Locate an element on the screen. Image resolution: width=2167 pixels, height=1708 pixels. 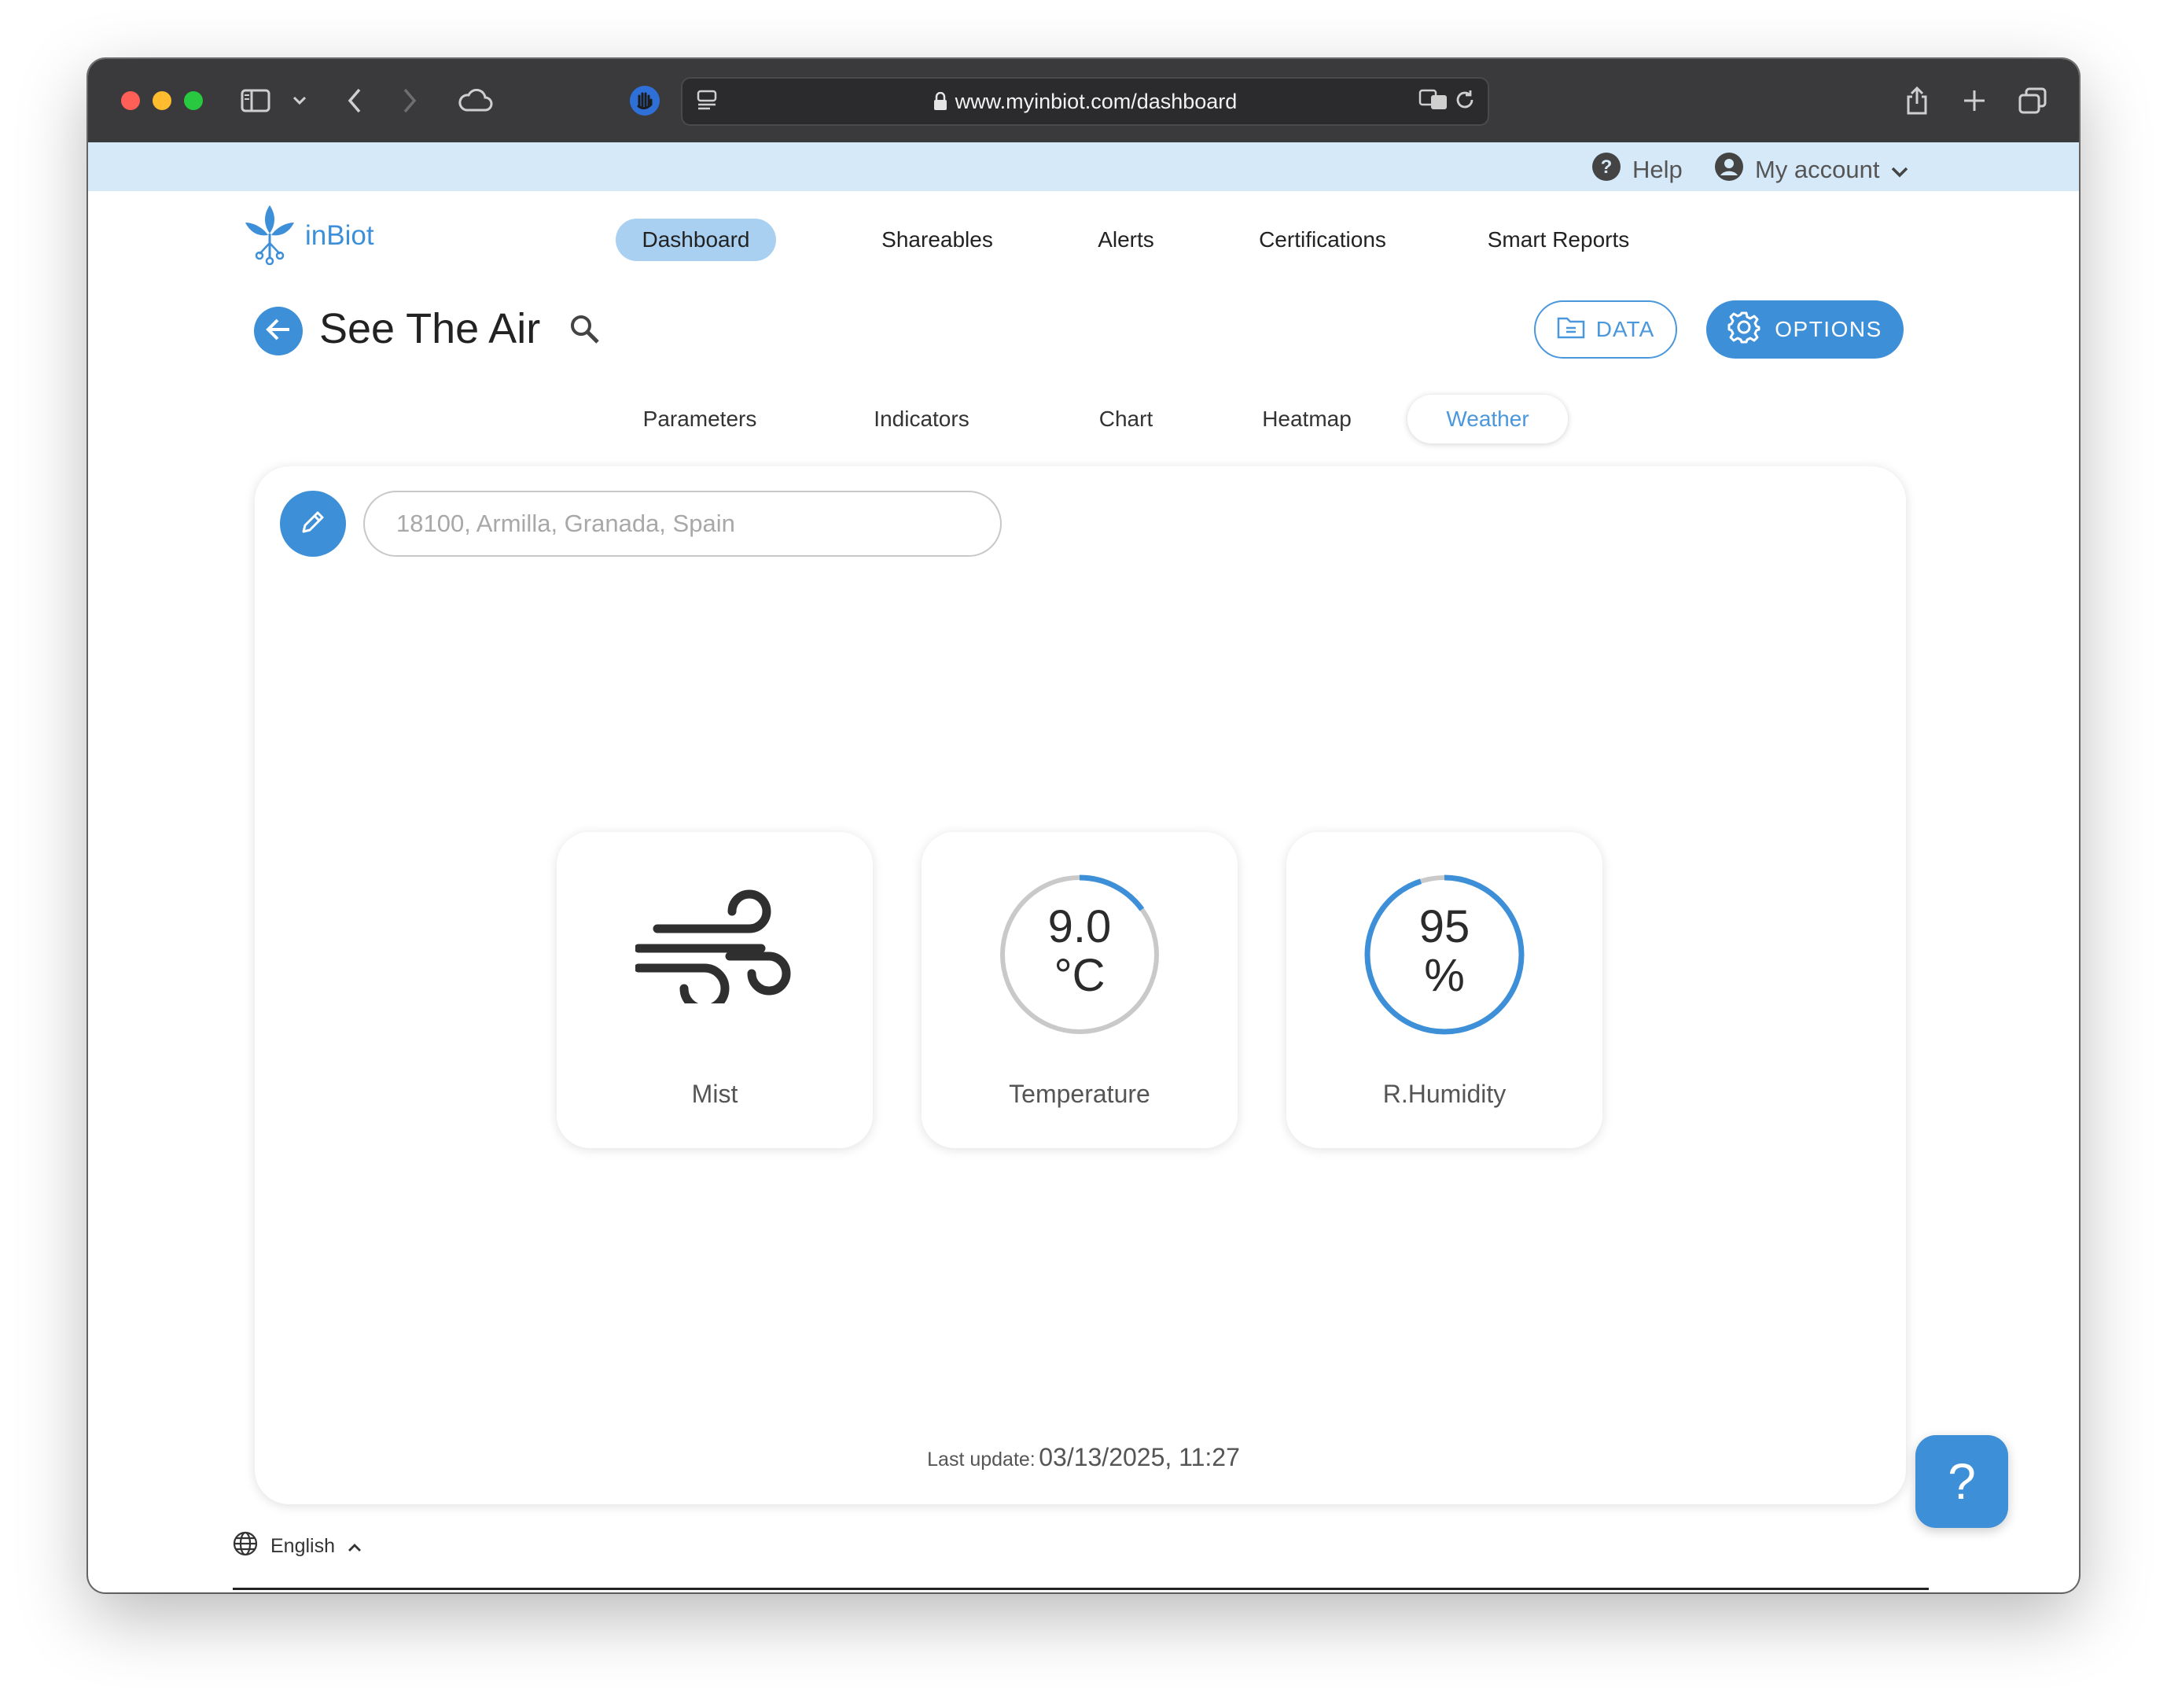
brand-logo: inBiot is located at coordinates (308, 236).